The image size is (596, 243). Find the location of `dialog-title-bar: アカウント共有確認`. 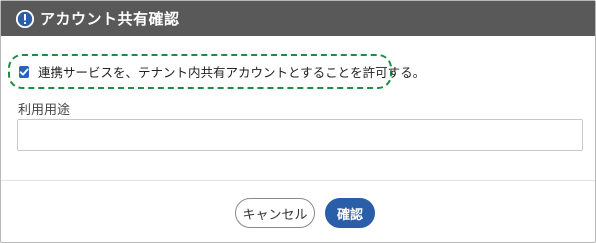

dialog-title-bar: アカウント共有確認 is located at coordinates (298, 18).